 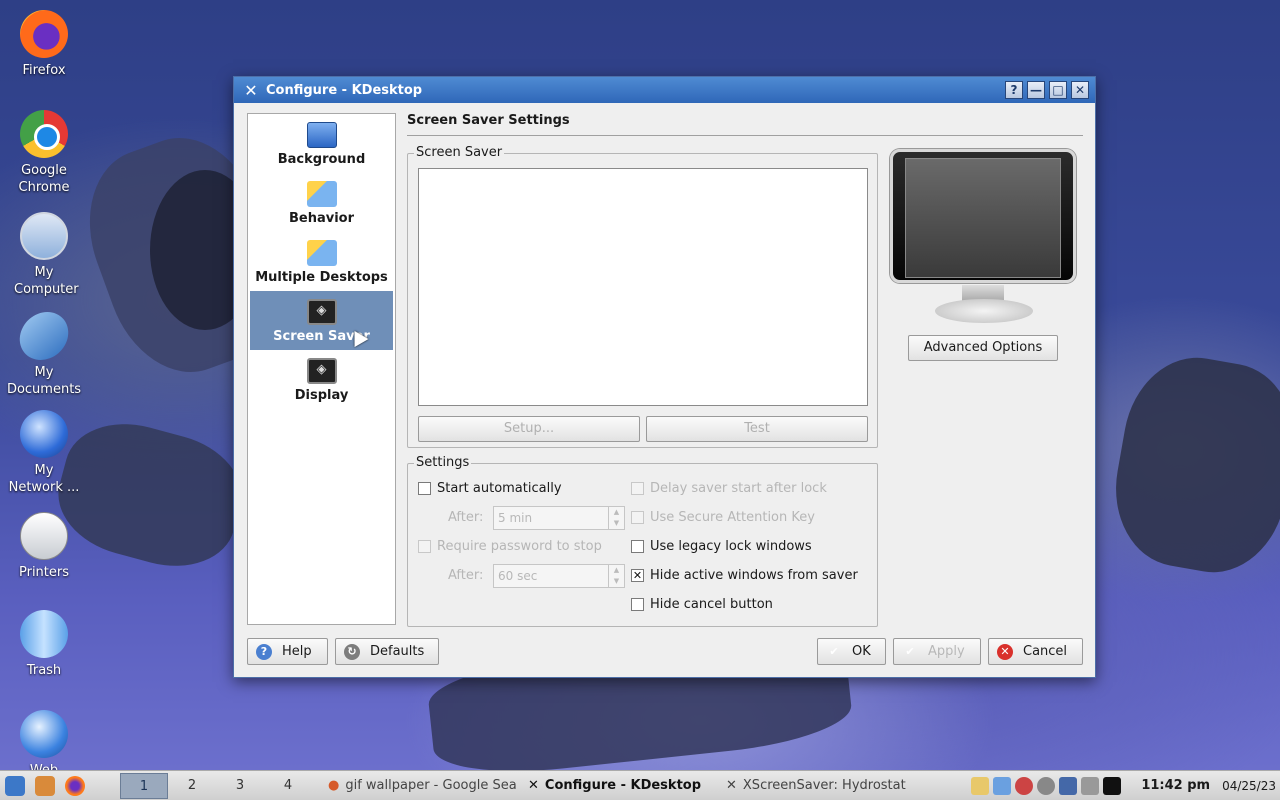 I want to click on desktop-icon-printers: Printers, so click(x=44, y=546).